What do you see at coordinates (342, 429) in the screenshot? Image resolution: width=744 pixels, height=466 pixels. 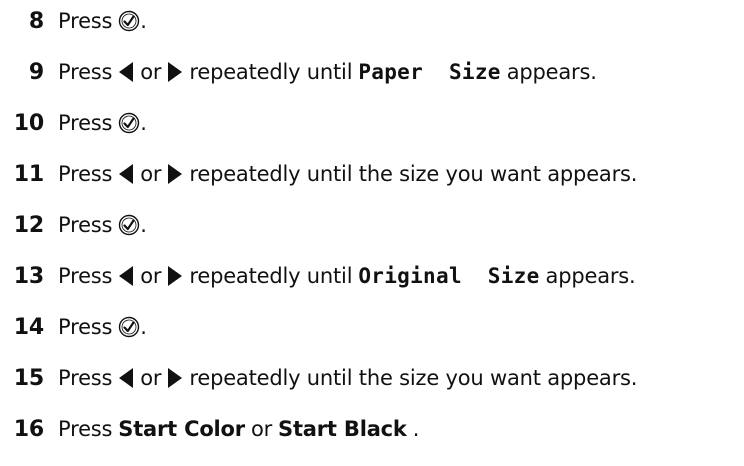 I see `start-black-button-label: Start Black` at bounding box center [342, 429].